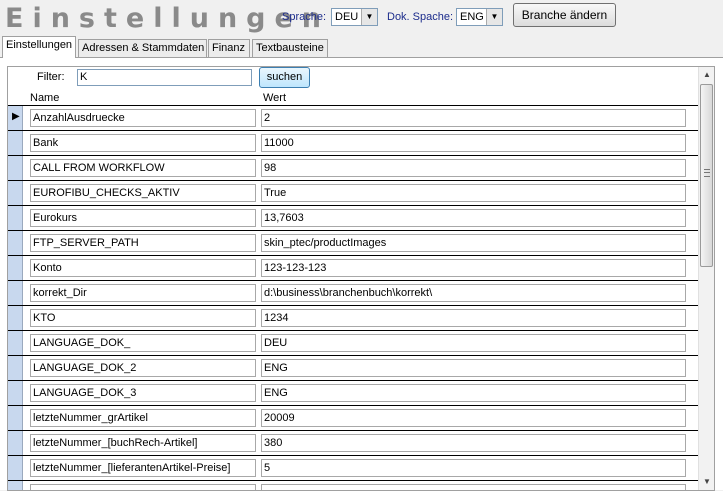  Describe the element at coordinates (143, 218) in the screenshot. I see `setting-name-cell: Eurokurs` at that location.